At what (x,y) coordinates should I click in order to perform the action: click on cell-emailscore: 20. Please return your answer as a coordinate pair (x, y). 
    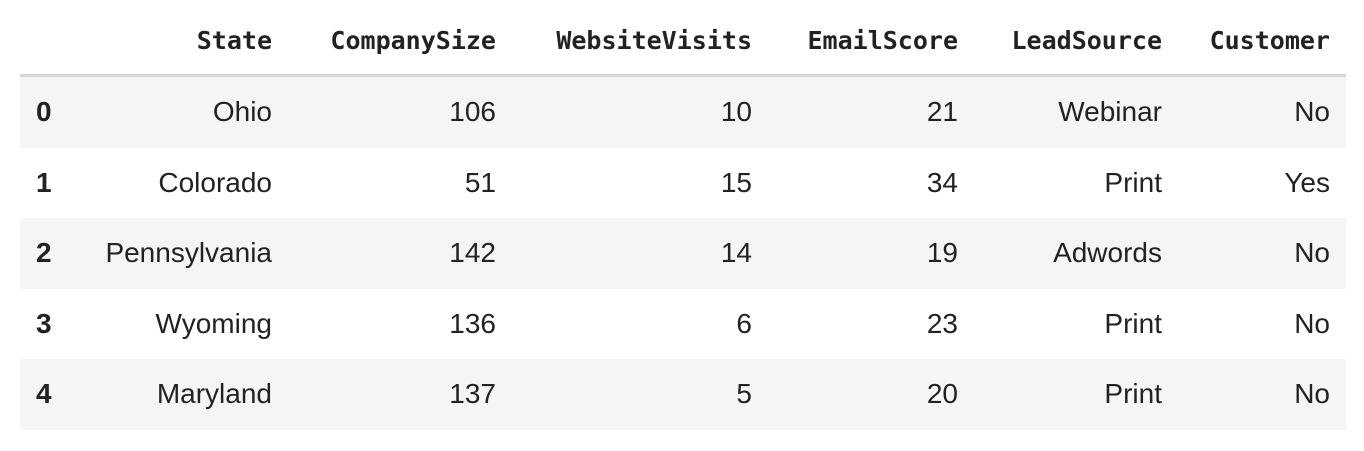
    Looking at the image, I should click on (871, 394).